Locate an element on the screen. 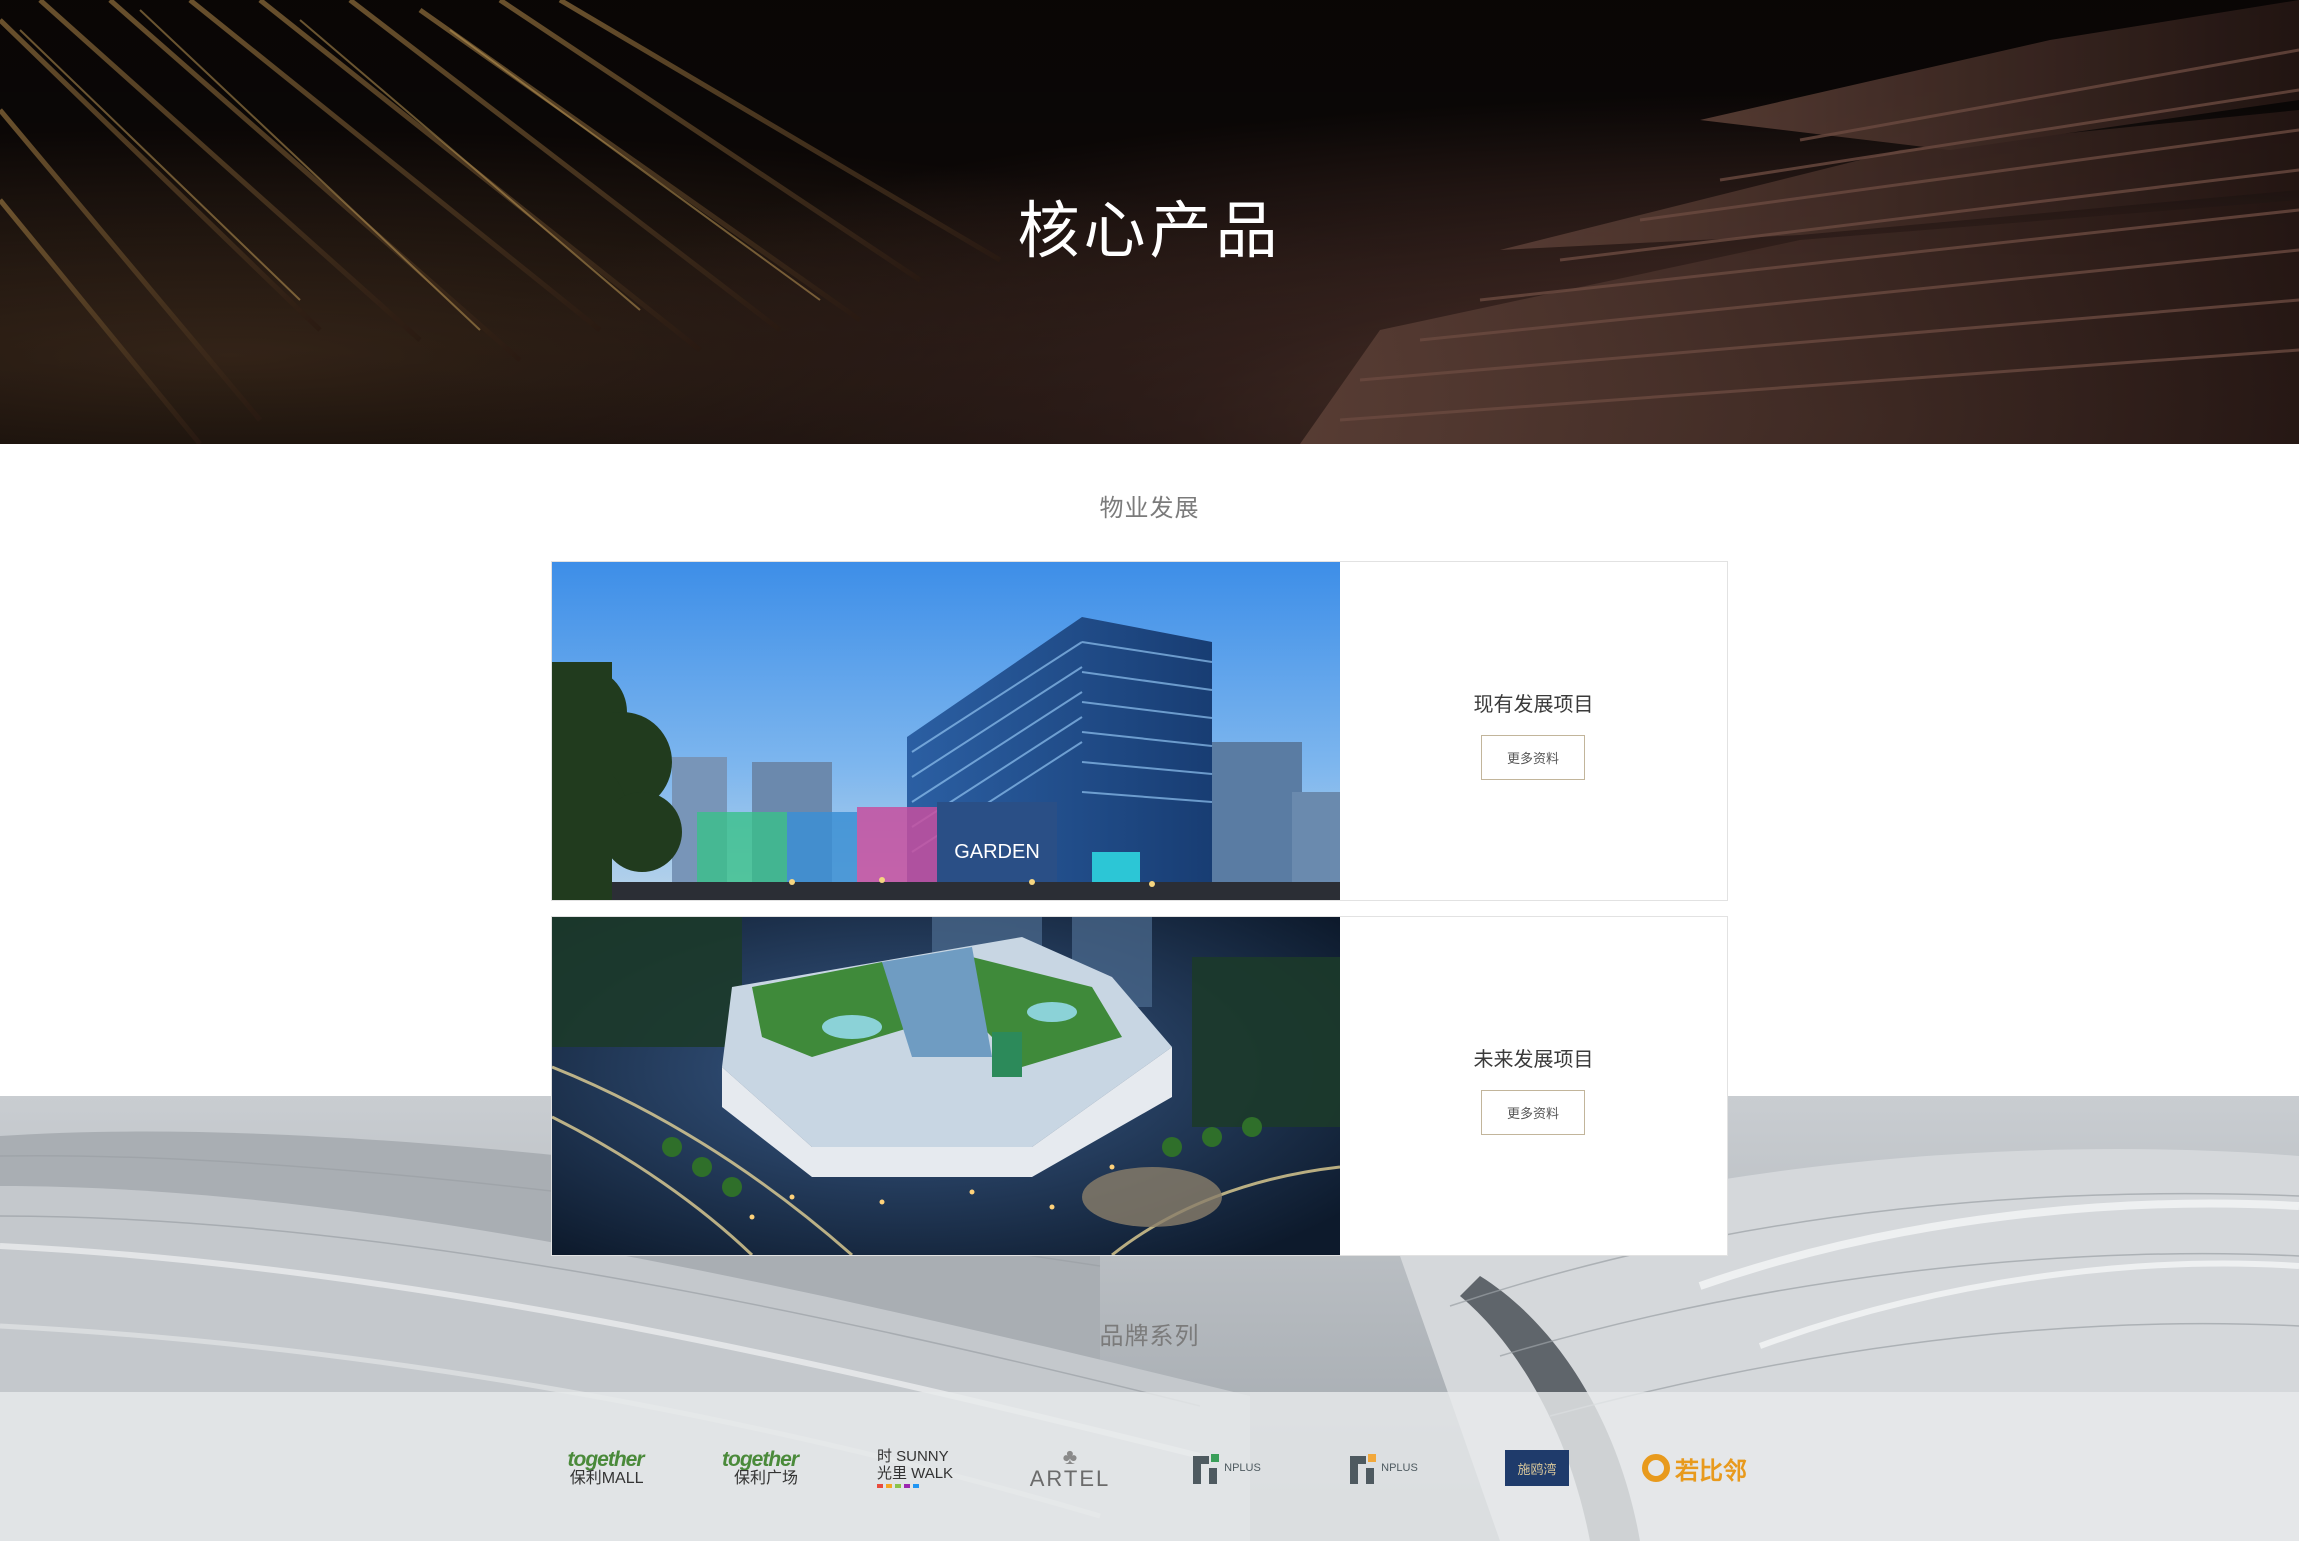 The image size is (2299, 1541). page-title: 核心产品 is located at coordinates (1149, 230).